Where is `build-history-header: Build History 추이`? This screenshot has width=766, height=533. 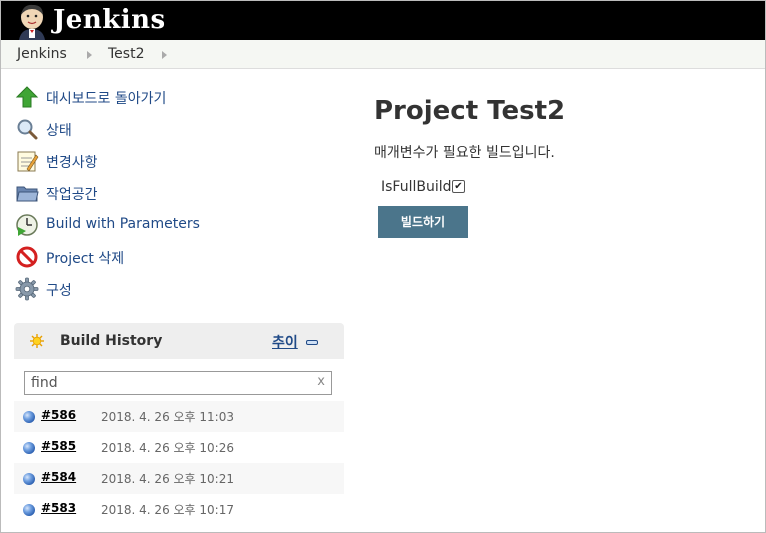
build-history-header: Build History 추이 is located at coordinates (179, 341).